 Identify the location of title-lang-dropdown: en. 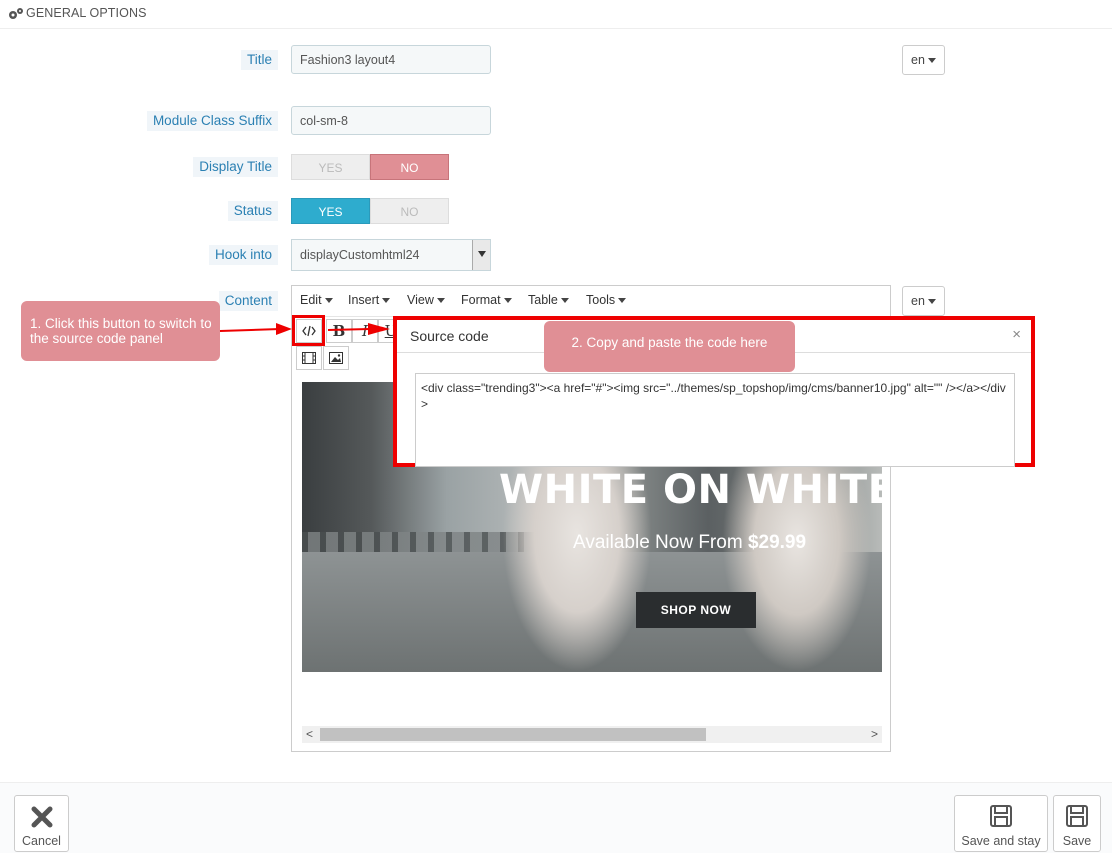
(923, 60).